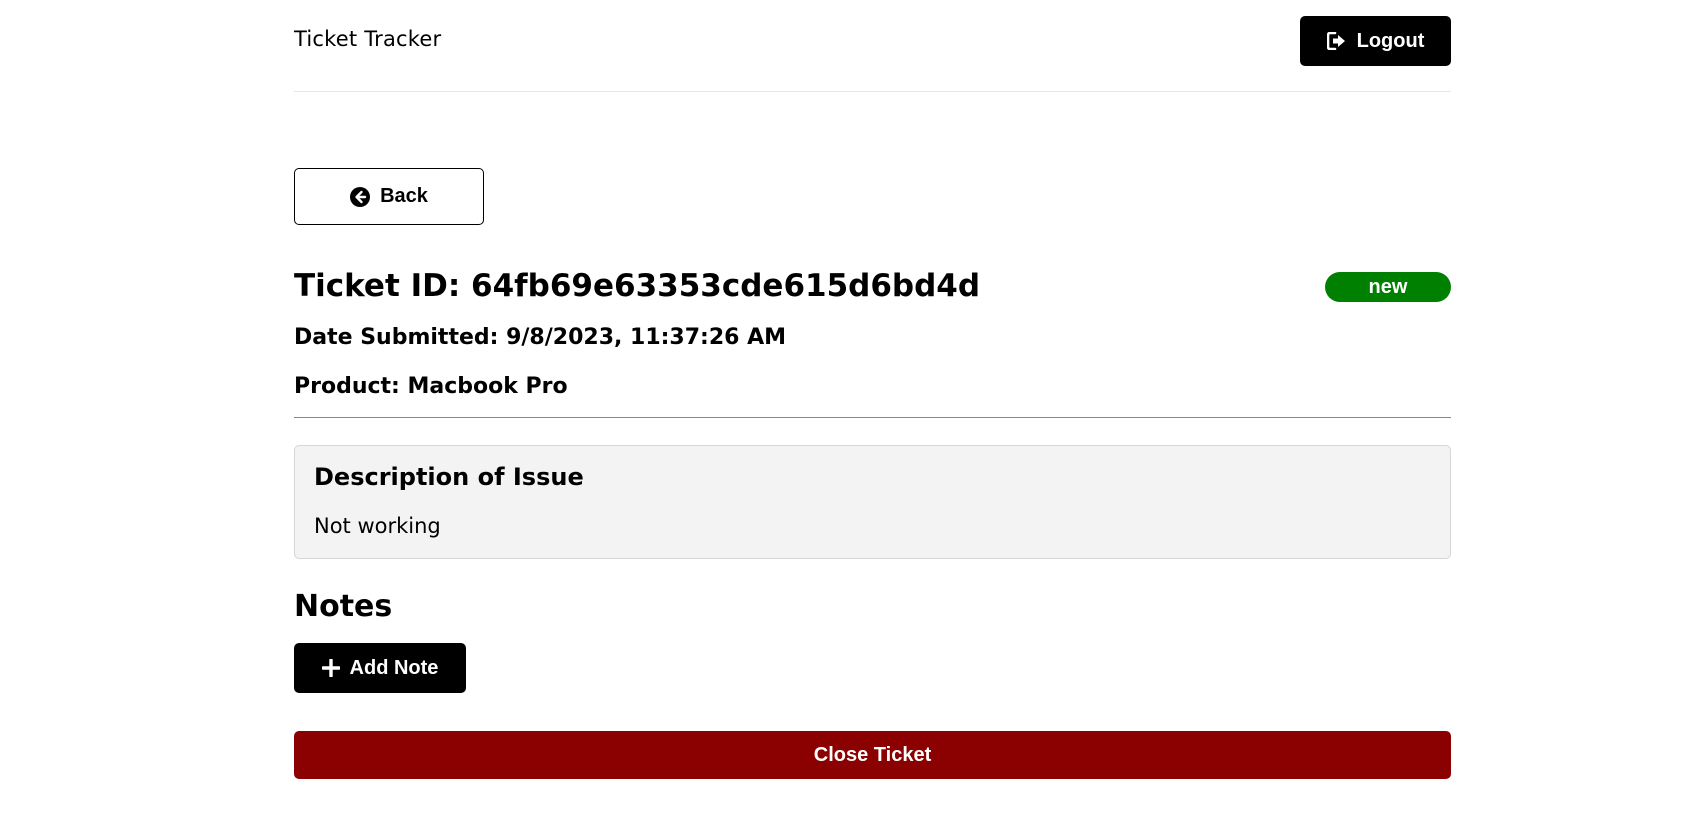  Describe the element at coordinates (872, 417) in the screenshot. I see `divider` at that location.